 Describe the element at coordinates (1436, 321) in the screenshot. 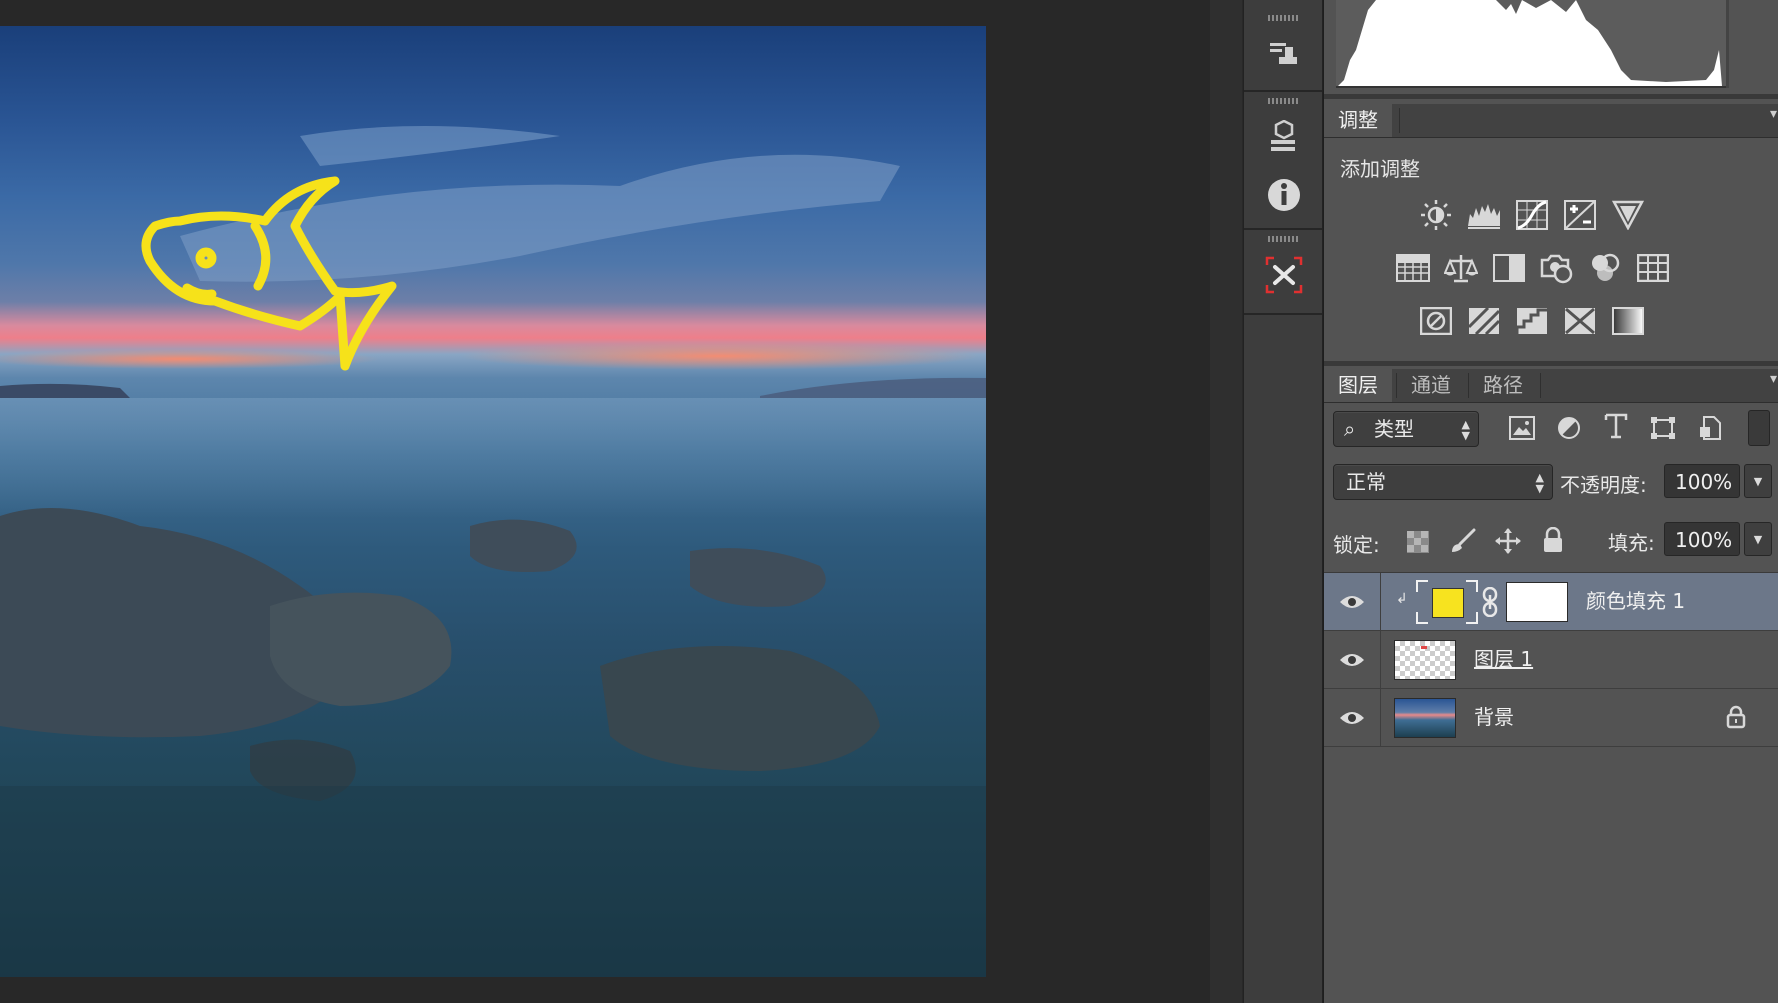

I see `invert-icon` at that location.